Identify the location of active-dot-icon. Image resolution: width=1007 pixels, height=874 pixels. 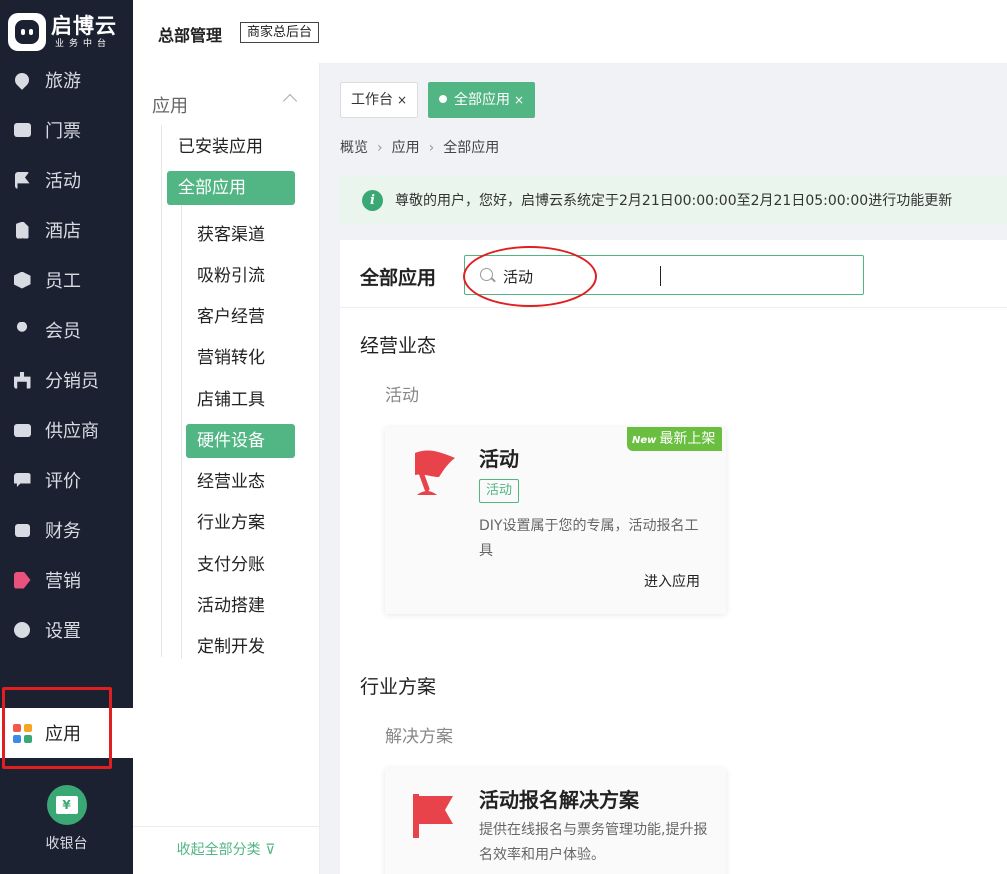
(443, 99).